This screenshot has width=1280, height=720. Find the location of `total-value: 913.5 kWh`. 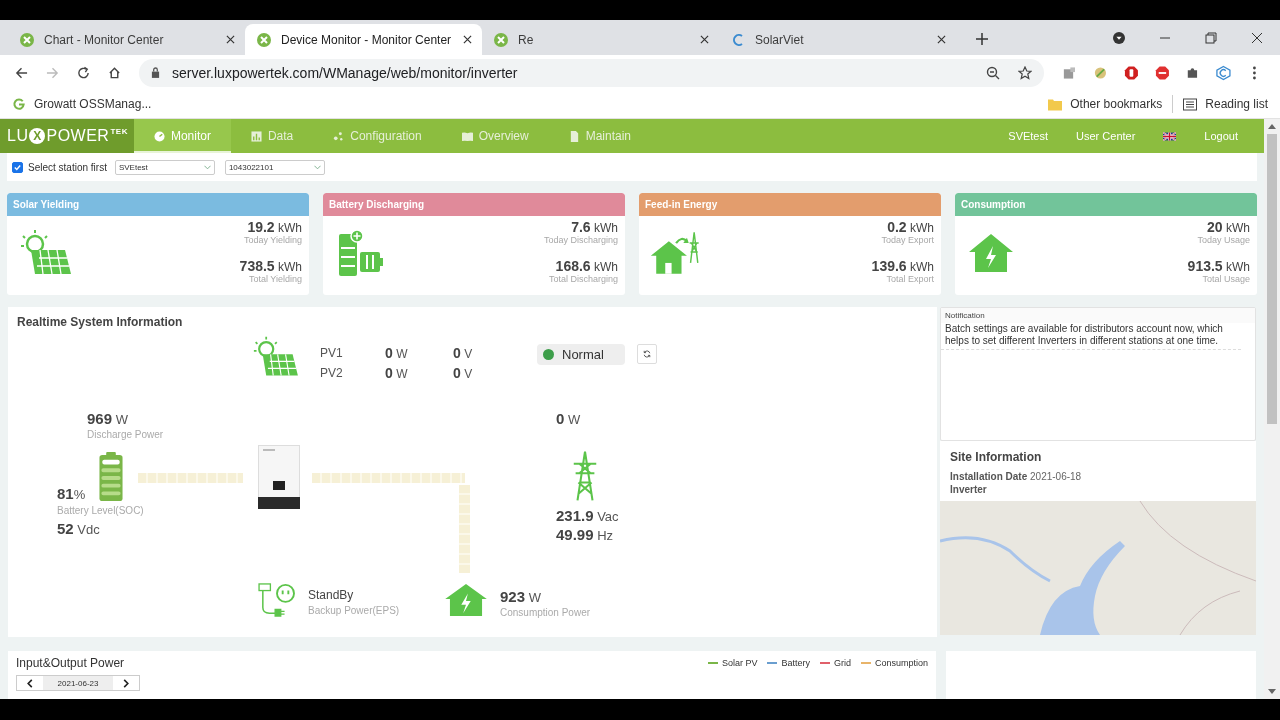

total-value: 913.5 kWh is located at coordinates (1218, 266).